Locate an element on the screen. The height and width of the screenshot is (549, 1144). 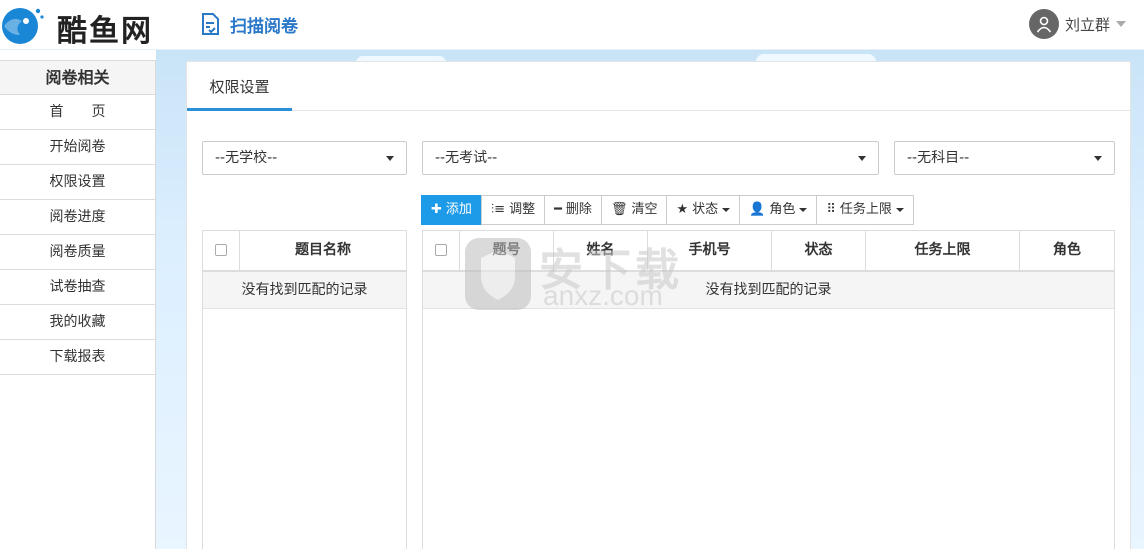
plus-icon: ✚ is located at coordinates (436, 209).